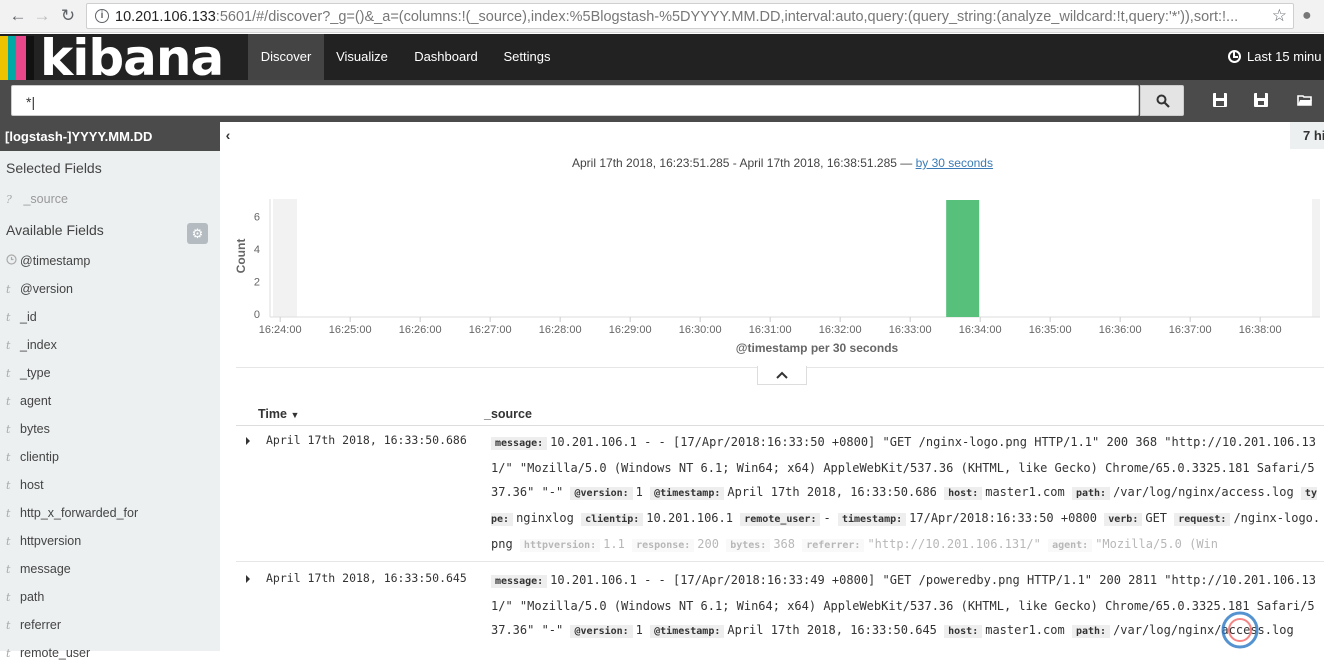 This screenshot has width=1324, height=664. I want to click on field-name: _source, so click(45, 199).